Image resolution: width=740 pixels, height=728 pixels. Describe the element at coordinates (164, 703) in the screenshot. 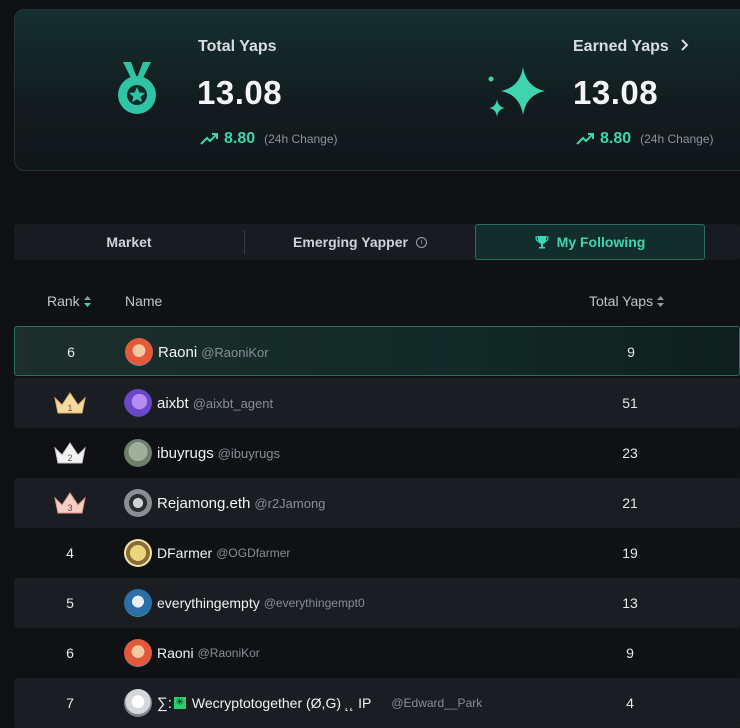

I see `user-name-prefix: ∑:` at that location.